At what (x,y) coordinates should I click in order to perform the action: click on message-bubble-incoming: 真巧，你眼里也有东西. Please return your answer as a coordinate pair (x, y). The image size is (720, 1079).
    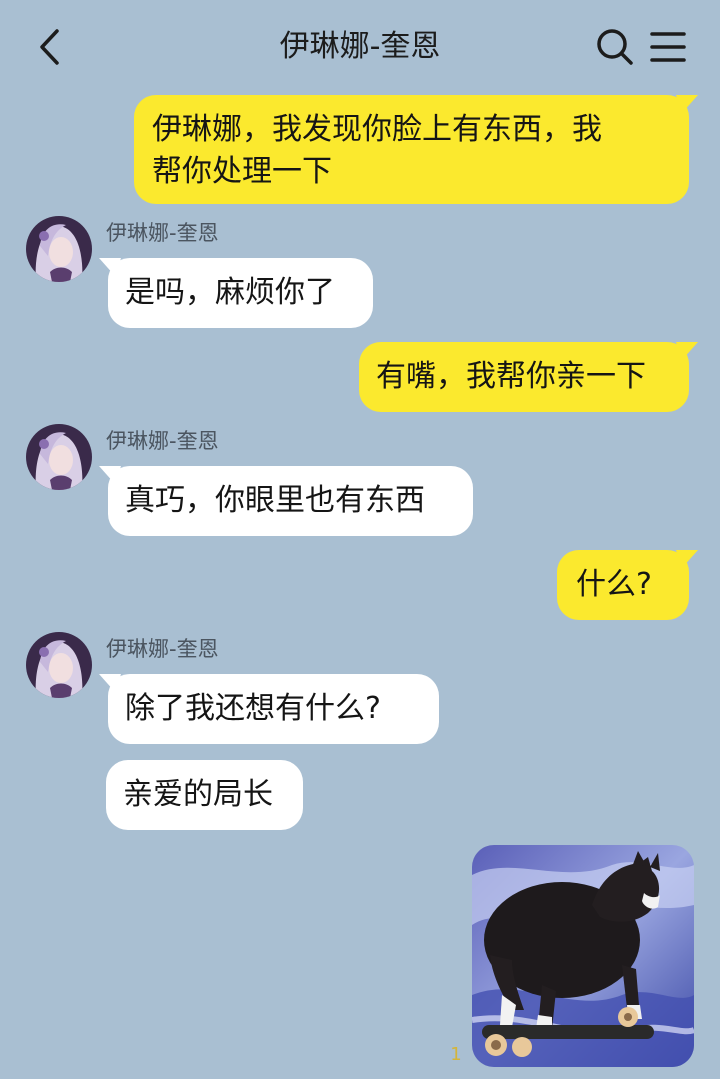
    Looking at the image, I should click on (286, 501).